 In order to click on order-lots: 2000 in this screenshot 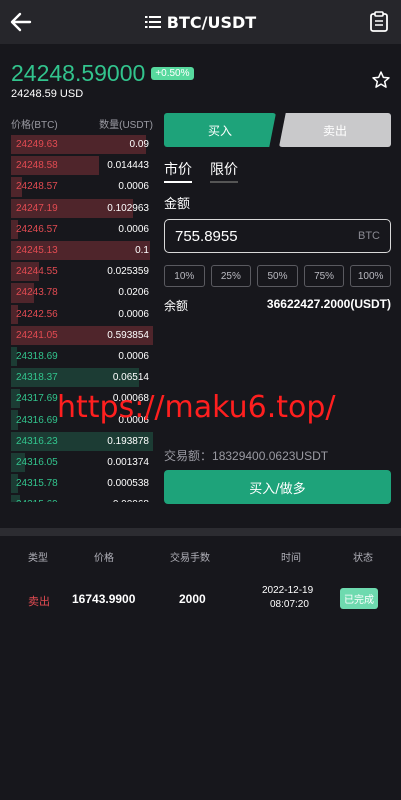, I will do `click(192, 599)`.